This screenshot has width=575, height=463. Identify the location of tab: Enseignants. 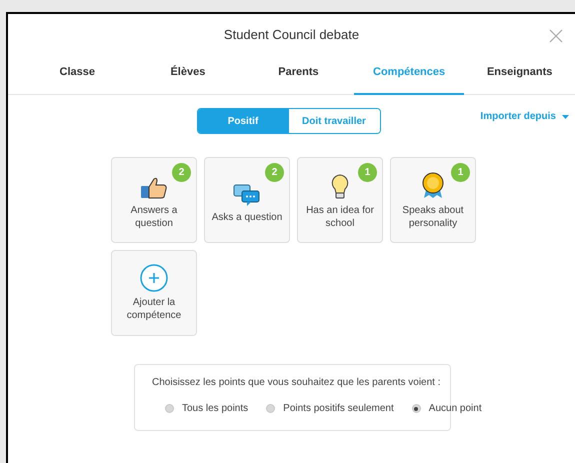
(519, 75).